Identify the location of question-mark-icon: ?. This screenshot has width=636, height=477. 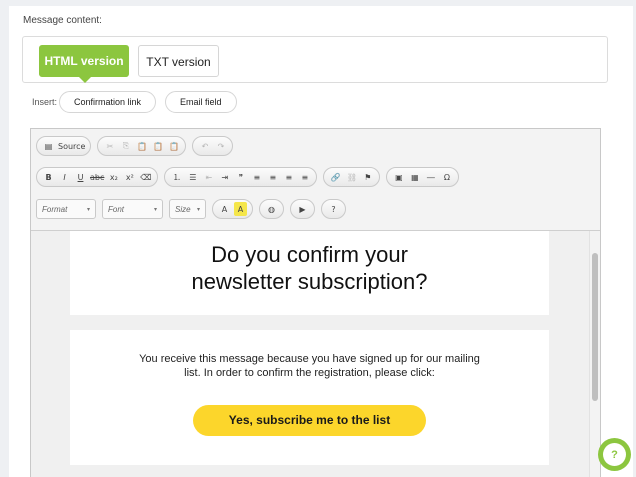
(614, 454).